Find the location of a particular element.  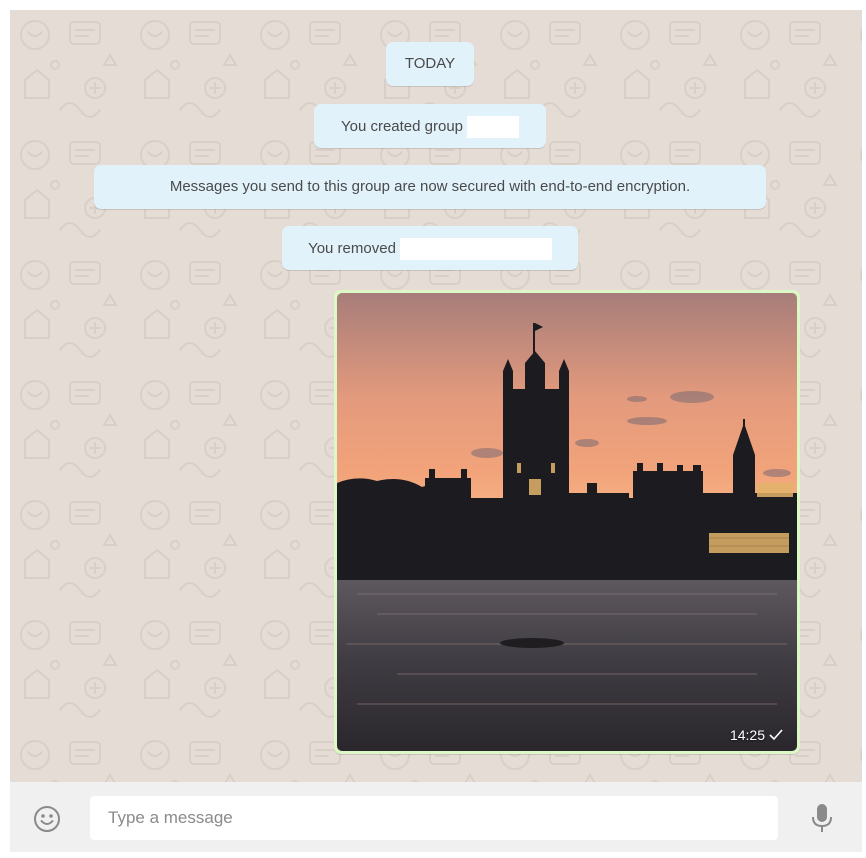

redacted-group-name is located at coordinates (493, 127).